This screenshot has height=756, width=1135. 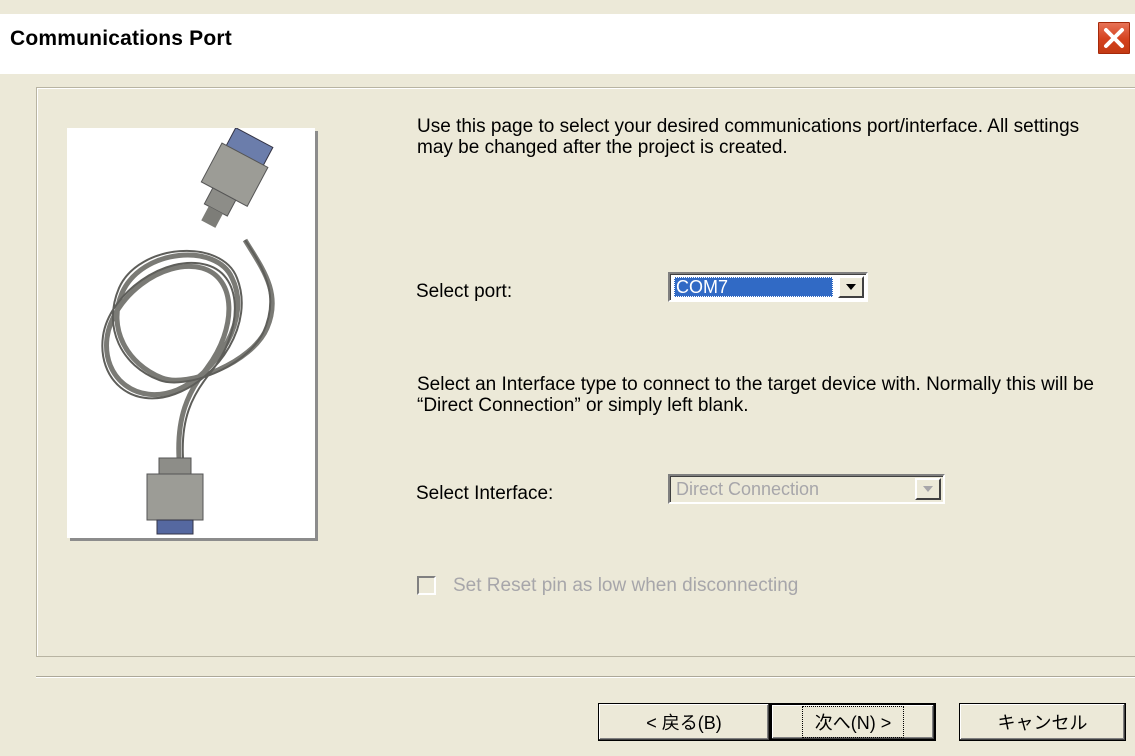 I want to click on interface-dropdown-button, so click(x=928, y=489).